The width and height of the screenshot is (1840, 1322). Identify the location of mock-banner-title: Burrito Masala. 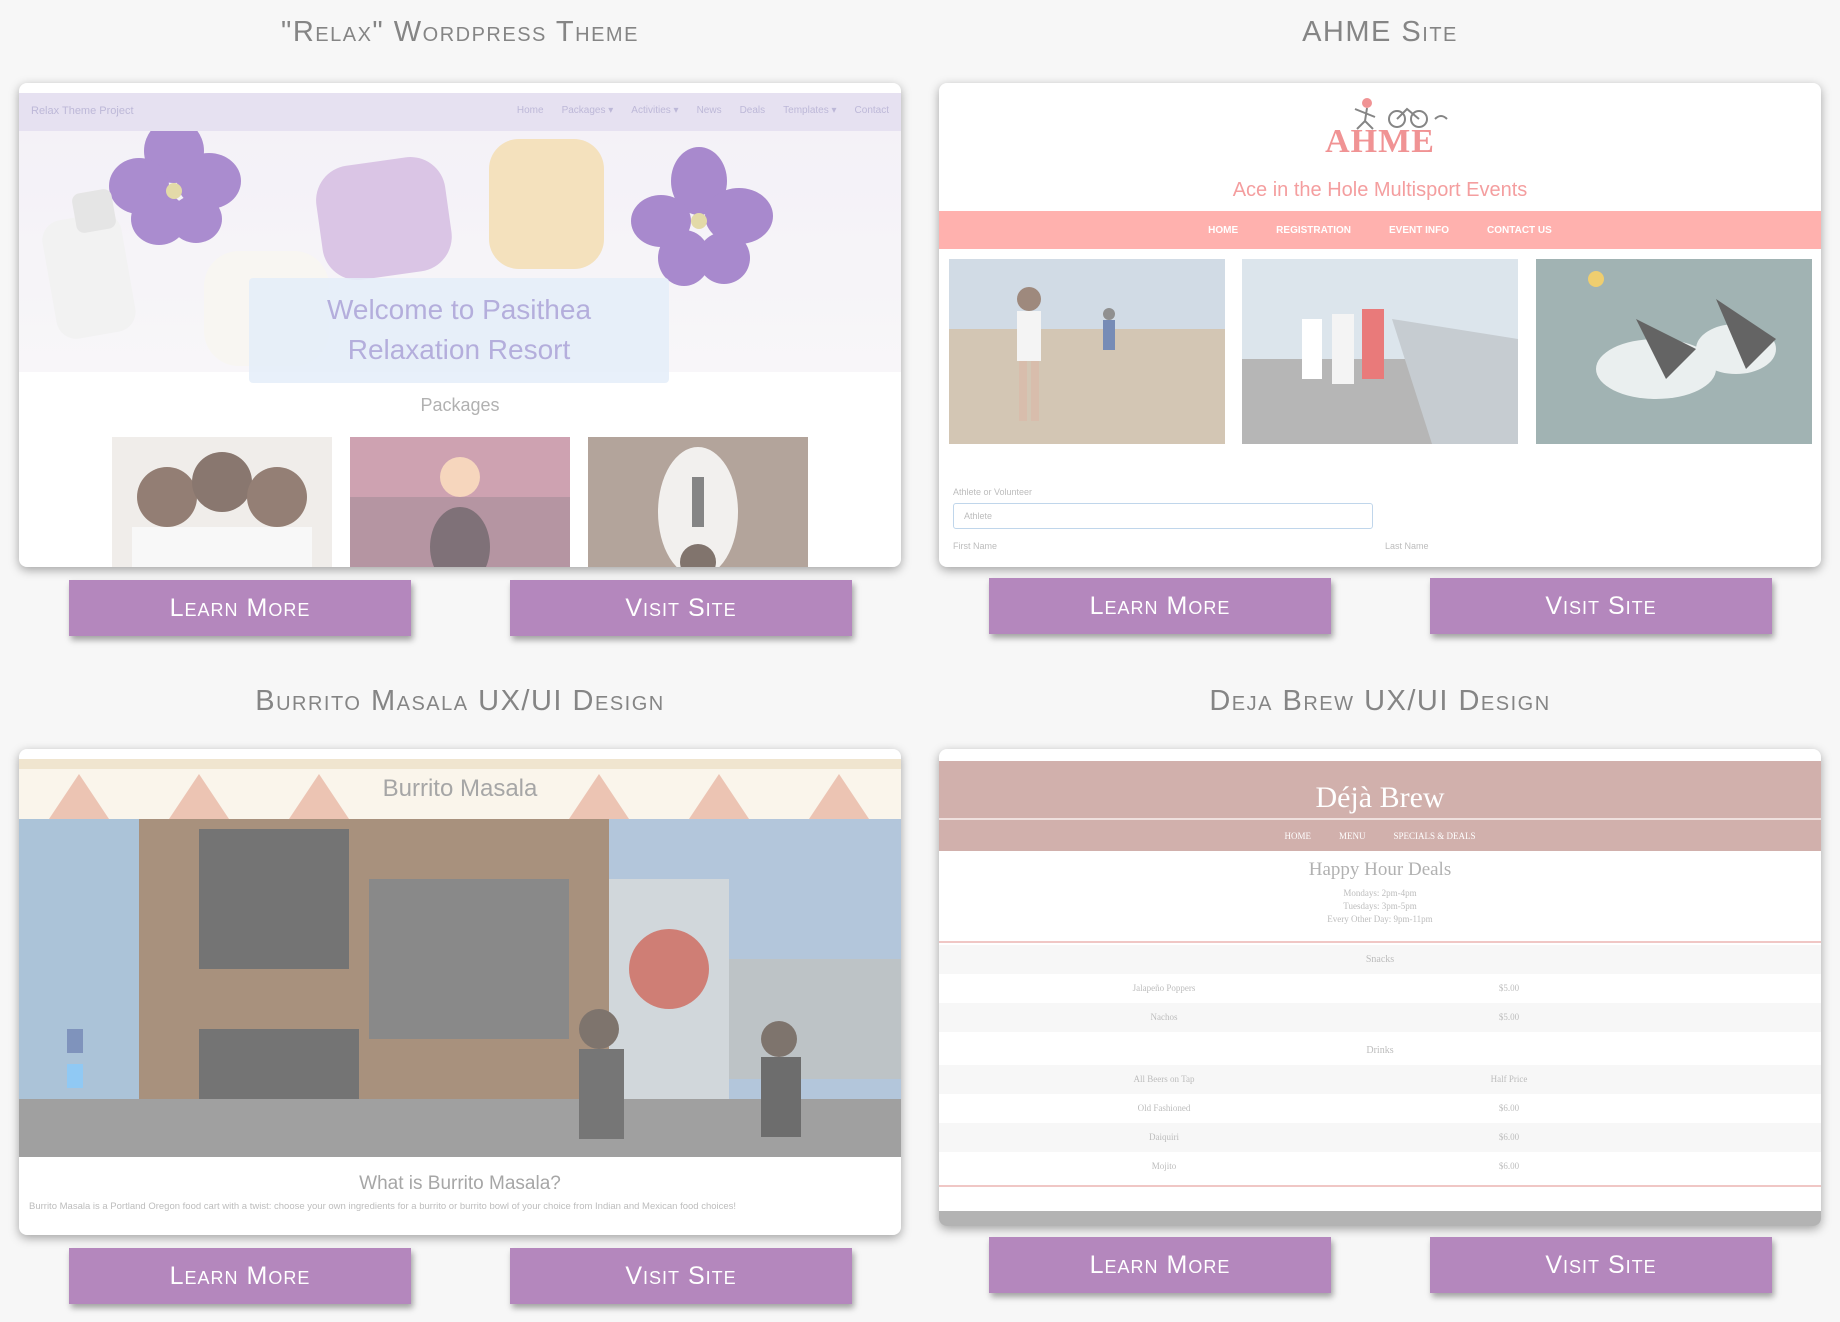
(460, 788).